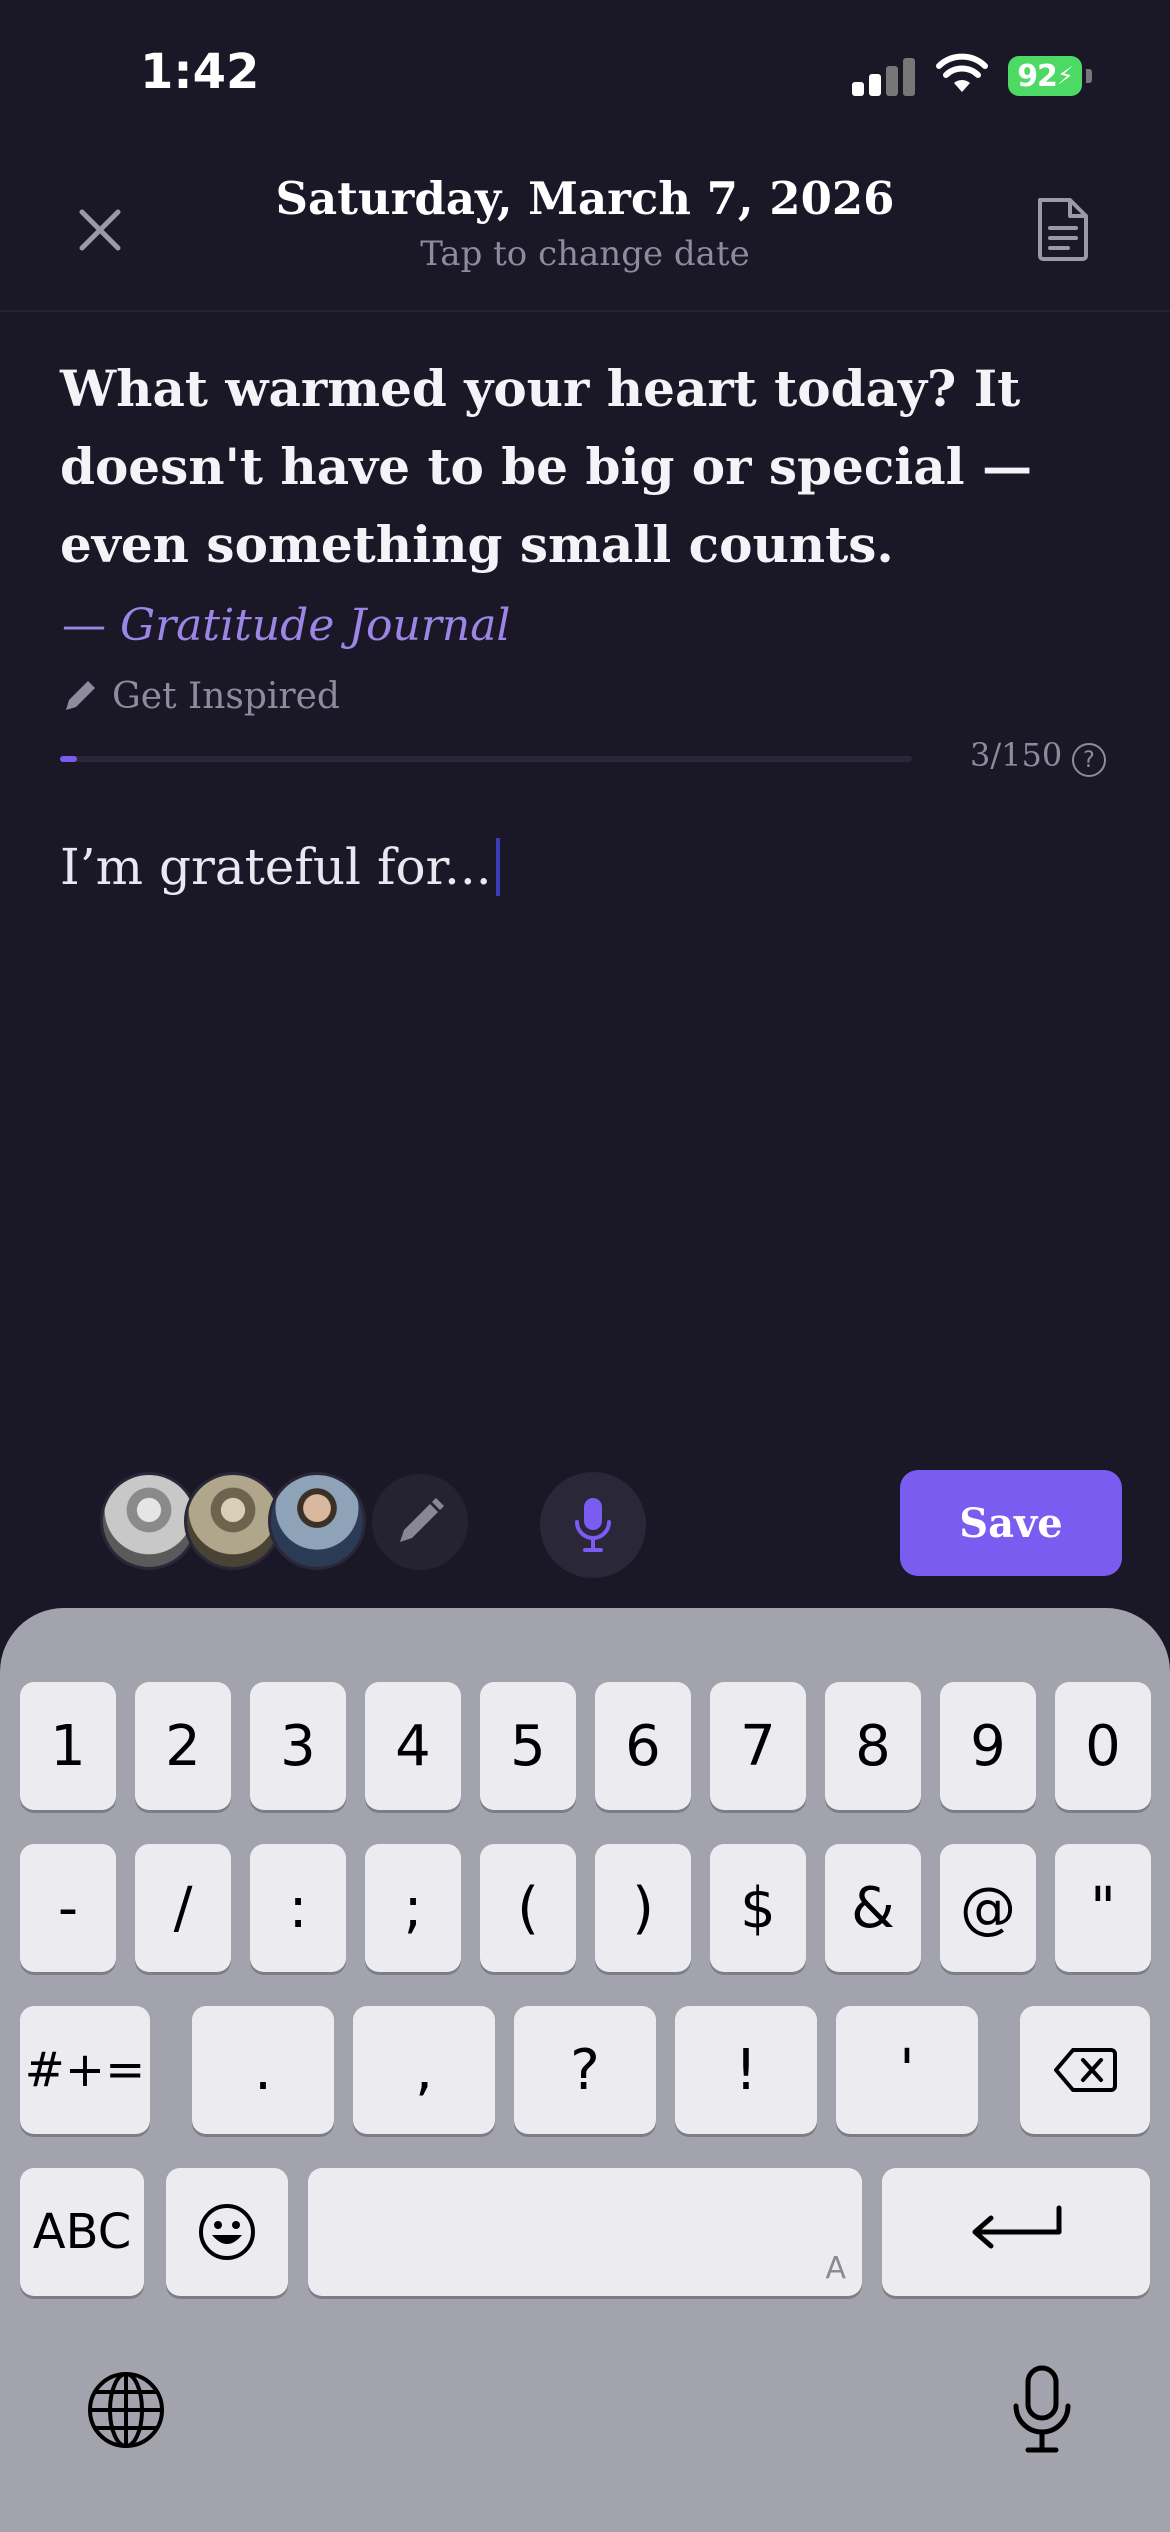  What do you see at coordinates (1011, 1523) in the screenshot?
I see `save-button: Save` at bounding box center [1011, 1523].